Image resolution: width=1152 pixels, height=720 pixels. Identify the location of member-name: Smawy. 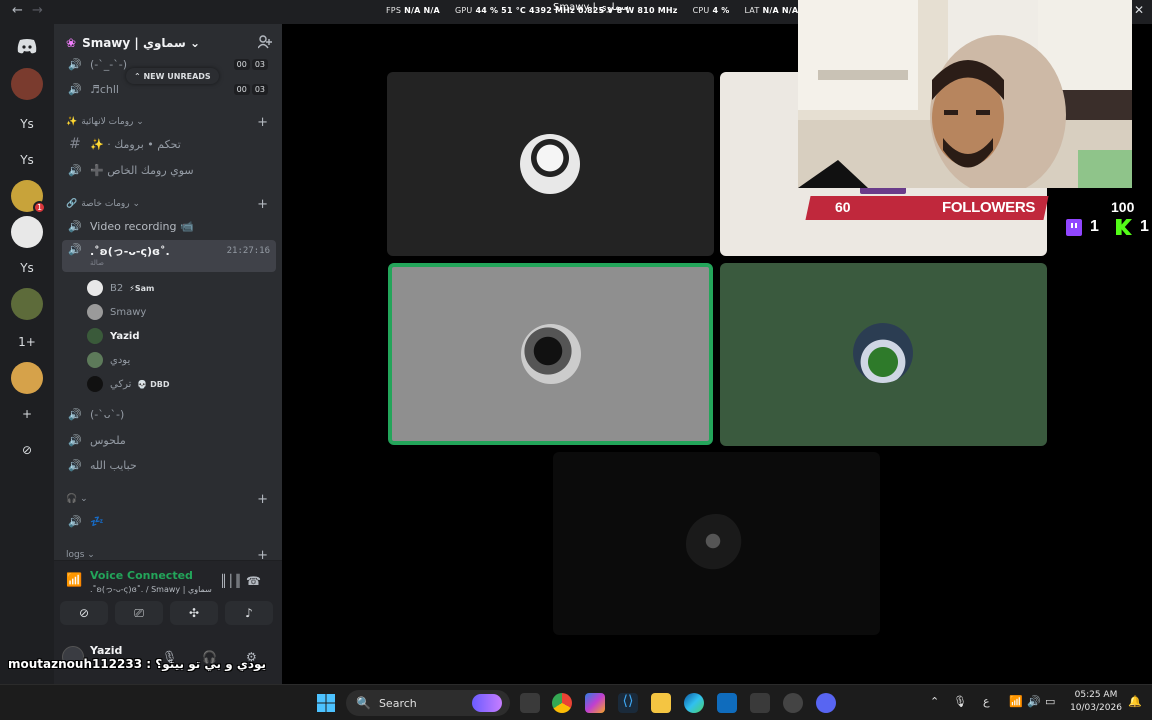
(128, 312).